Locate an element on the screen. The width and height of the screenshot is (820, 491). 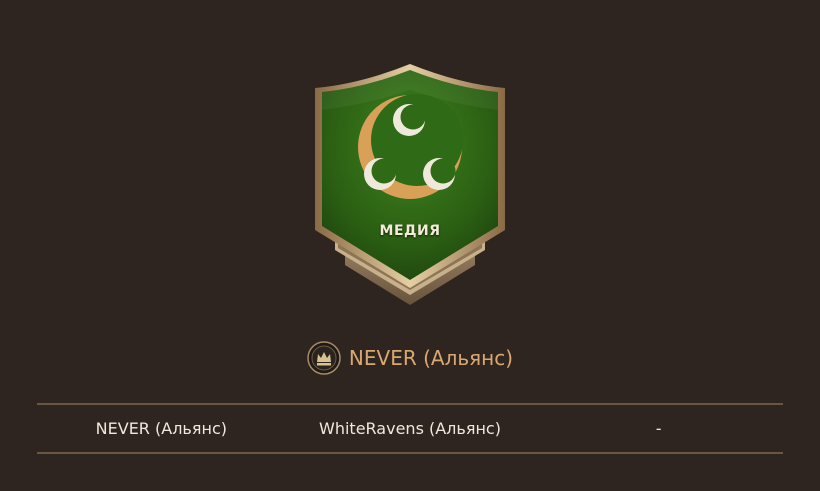
three-crescents-icon is located at coordinates (410, 146).